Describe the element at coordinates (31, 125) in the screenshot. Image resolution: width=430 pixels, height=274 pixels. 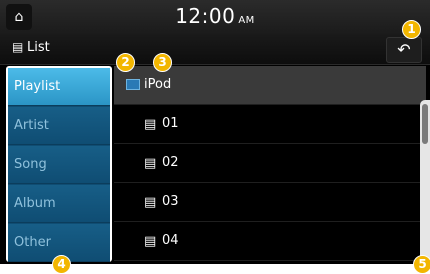
I see `menu-item-label: Artist` at that location.